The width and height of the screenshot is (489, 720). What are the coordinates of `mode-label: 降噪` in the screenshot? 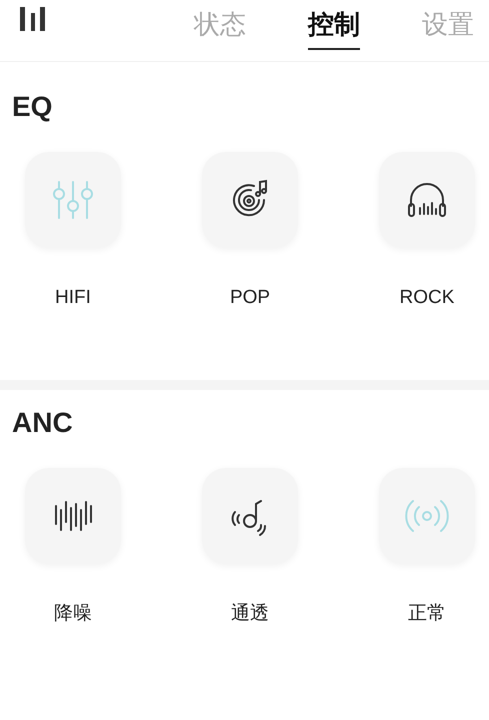 It's located at (73, 614).